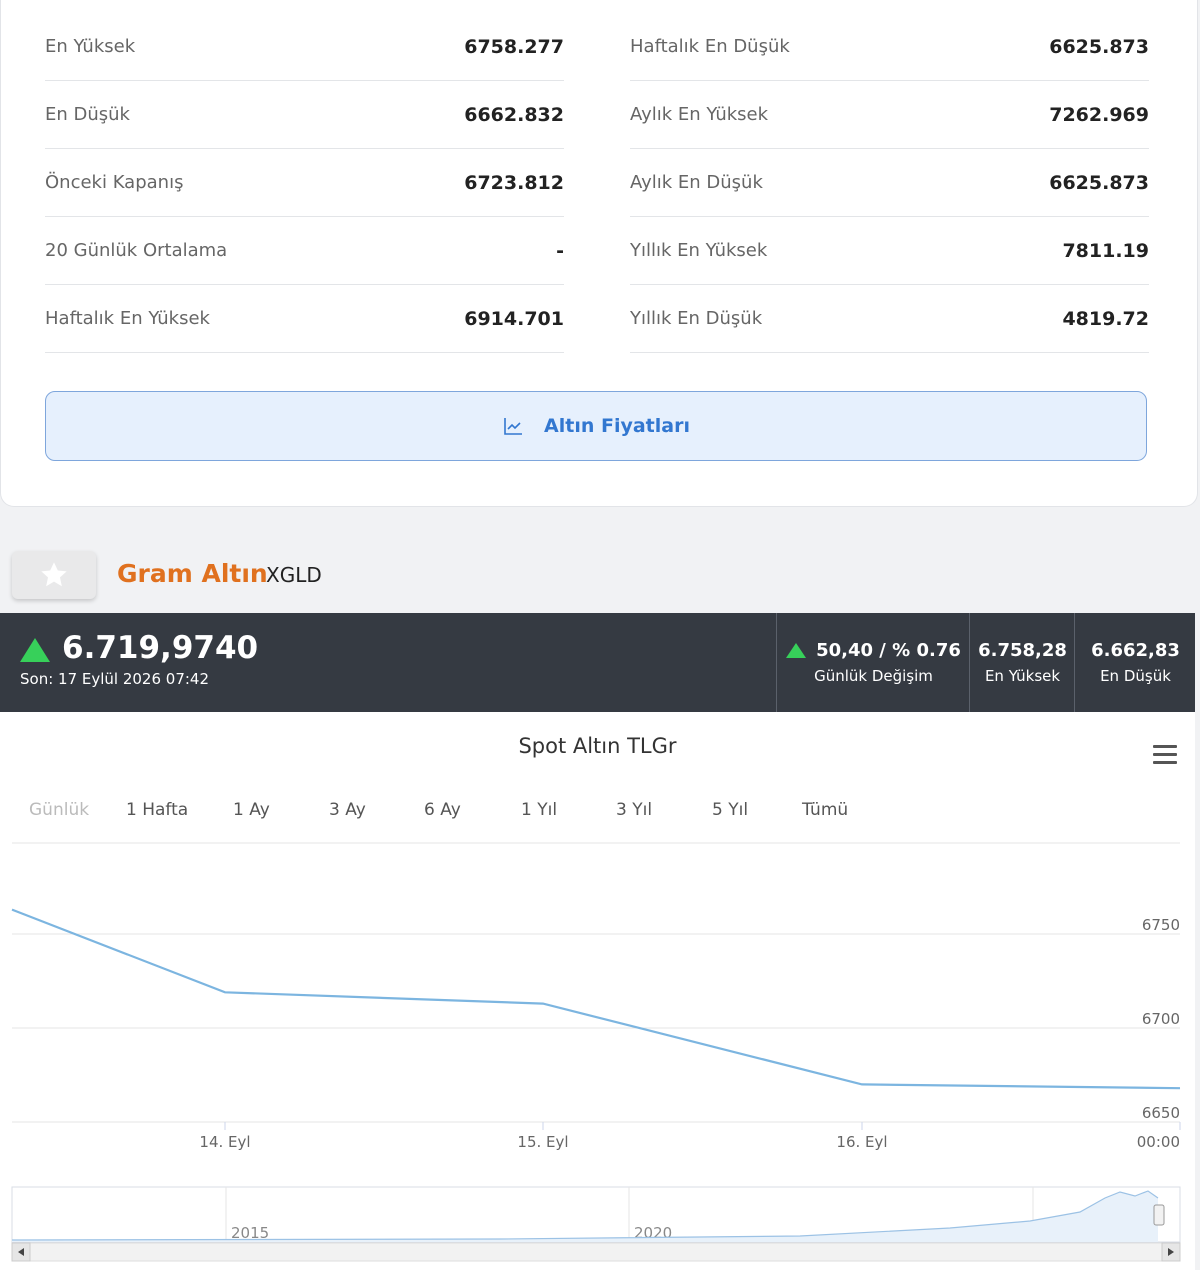  I want to click on low-metric: 6.662,83 En Düşük, so click(1135, 662).